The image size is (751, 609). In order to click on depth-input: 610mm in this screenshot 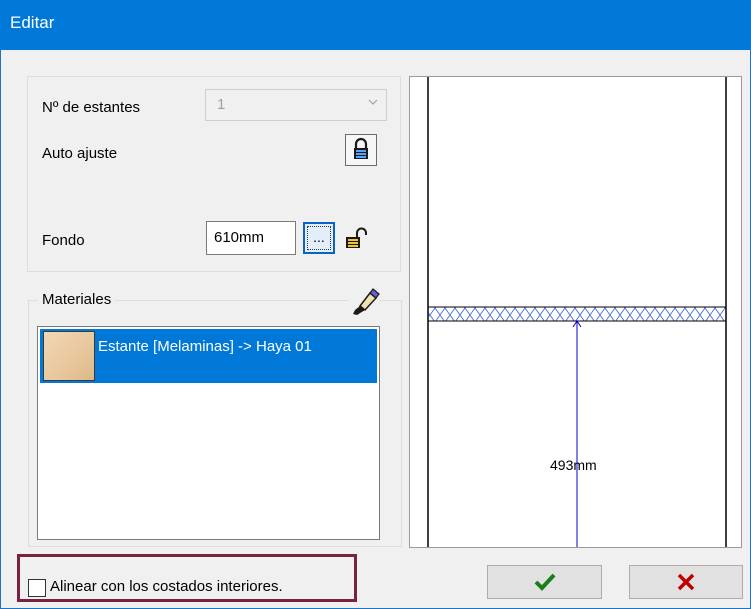, I will do `click(251, 238)`.